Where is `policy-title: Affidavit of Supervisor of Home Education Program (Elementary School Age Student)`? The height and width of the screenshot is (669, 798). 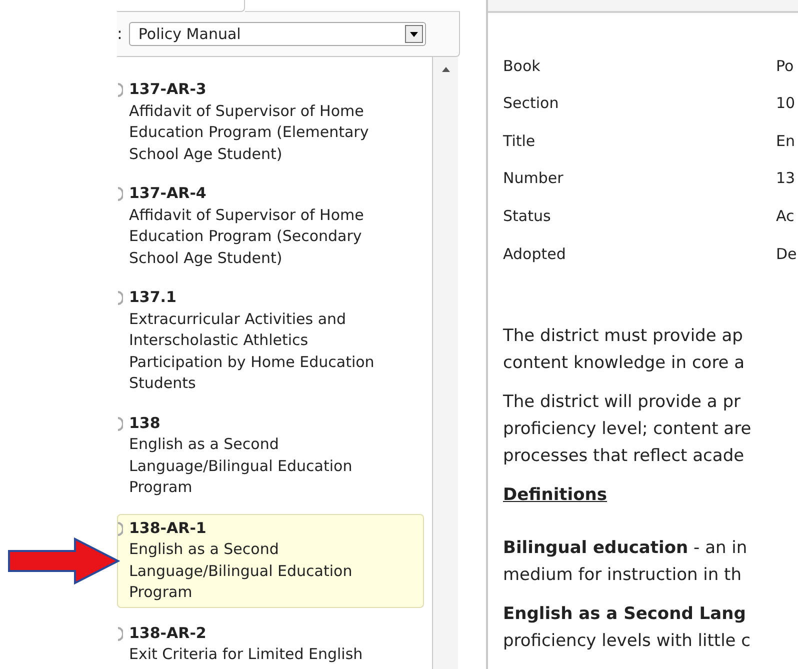 policy-title: Affidavit of Supervisor of Home Education Program (Elementary School Age Student) is located at coordinates (249, 132).